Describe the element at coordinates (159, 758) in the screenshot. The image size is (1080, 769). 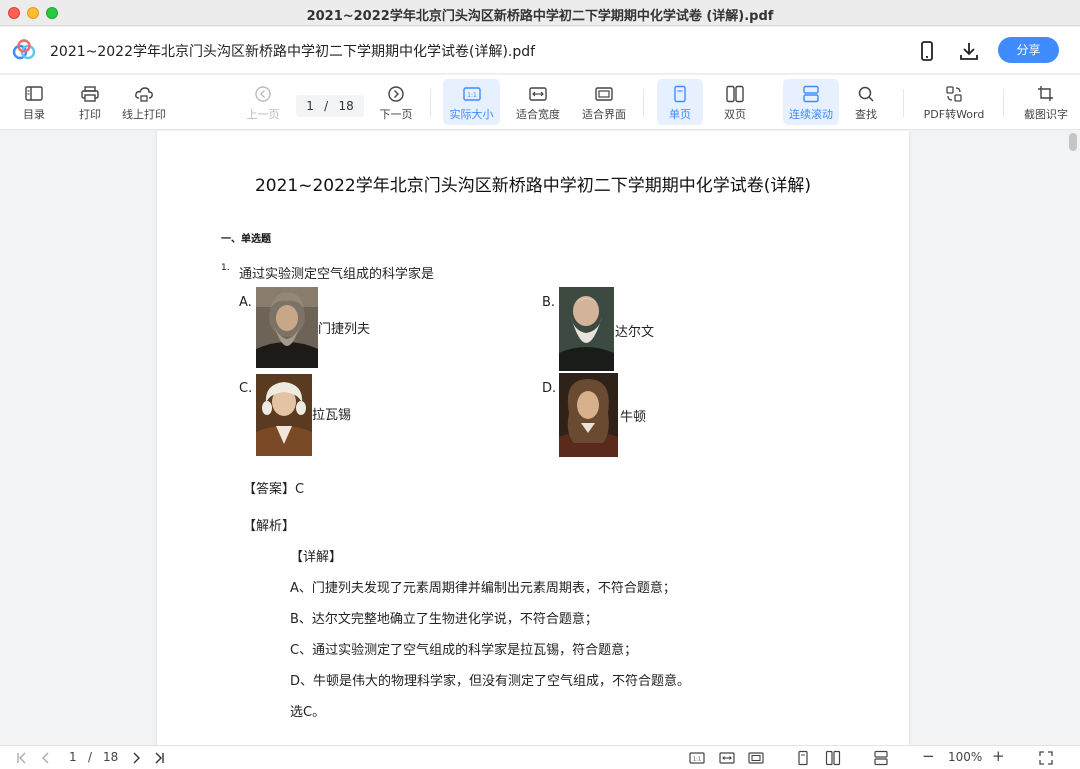
I see `last-page-icon` at that location.